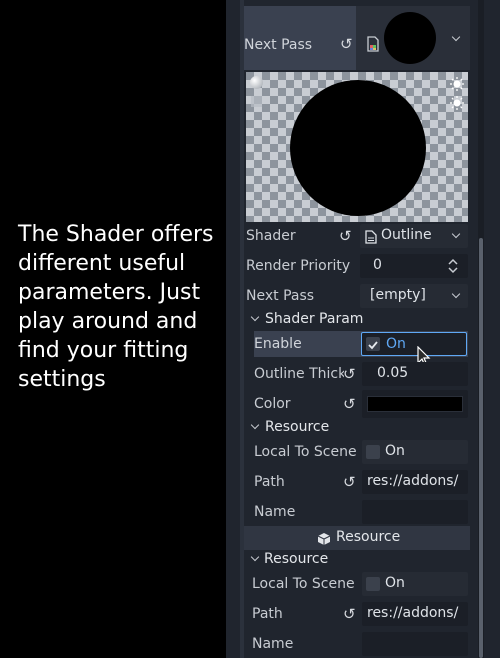 The image size is (500, 658). Describe the element at coordinates (414, 344) in the screenshot. I see `enable-checkbox: On` at that location.